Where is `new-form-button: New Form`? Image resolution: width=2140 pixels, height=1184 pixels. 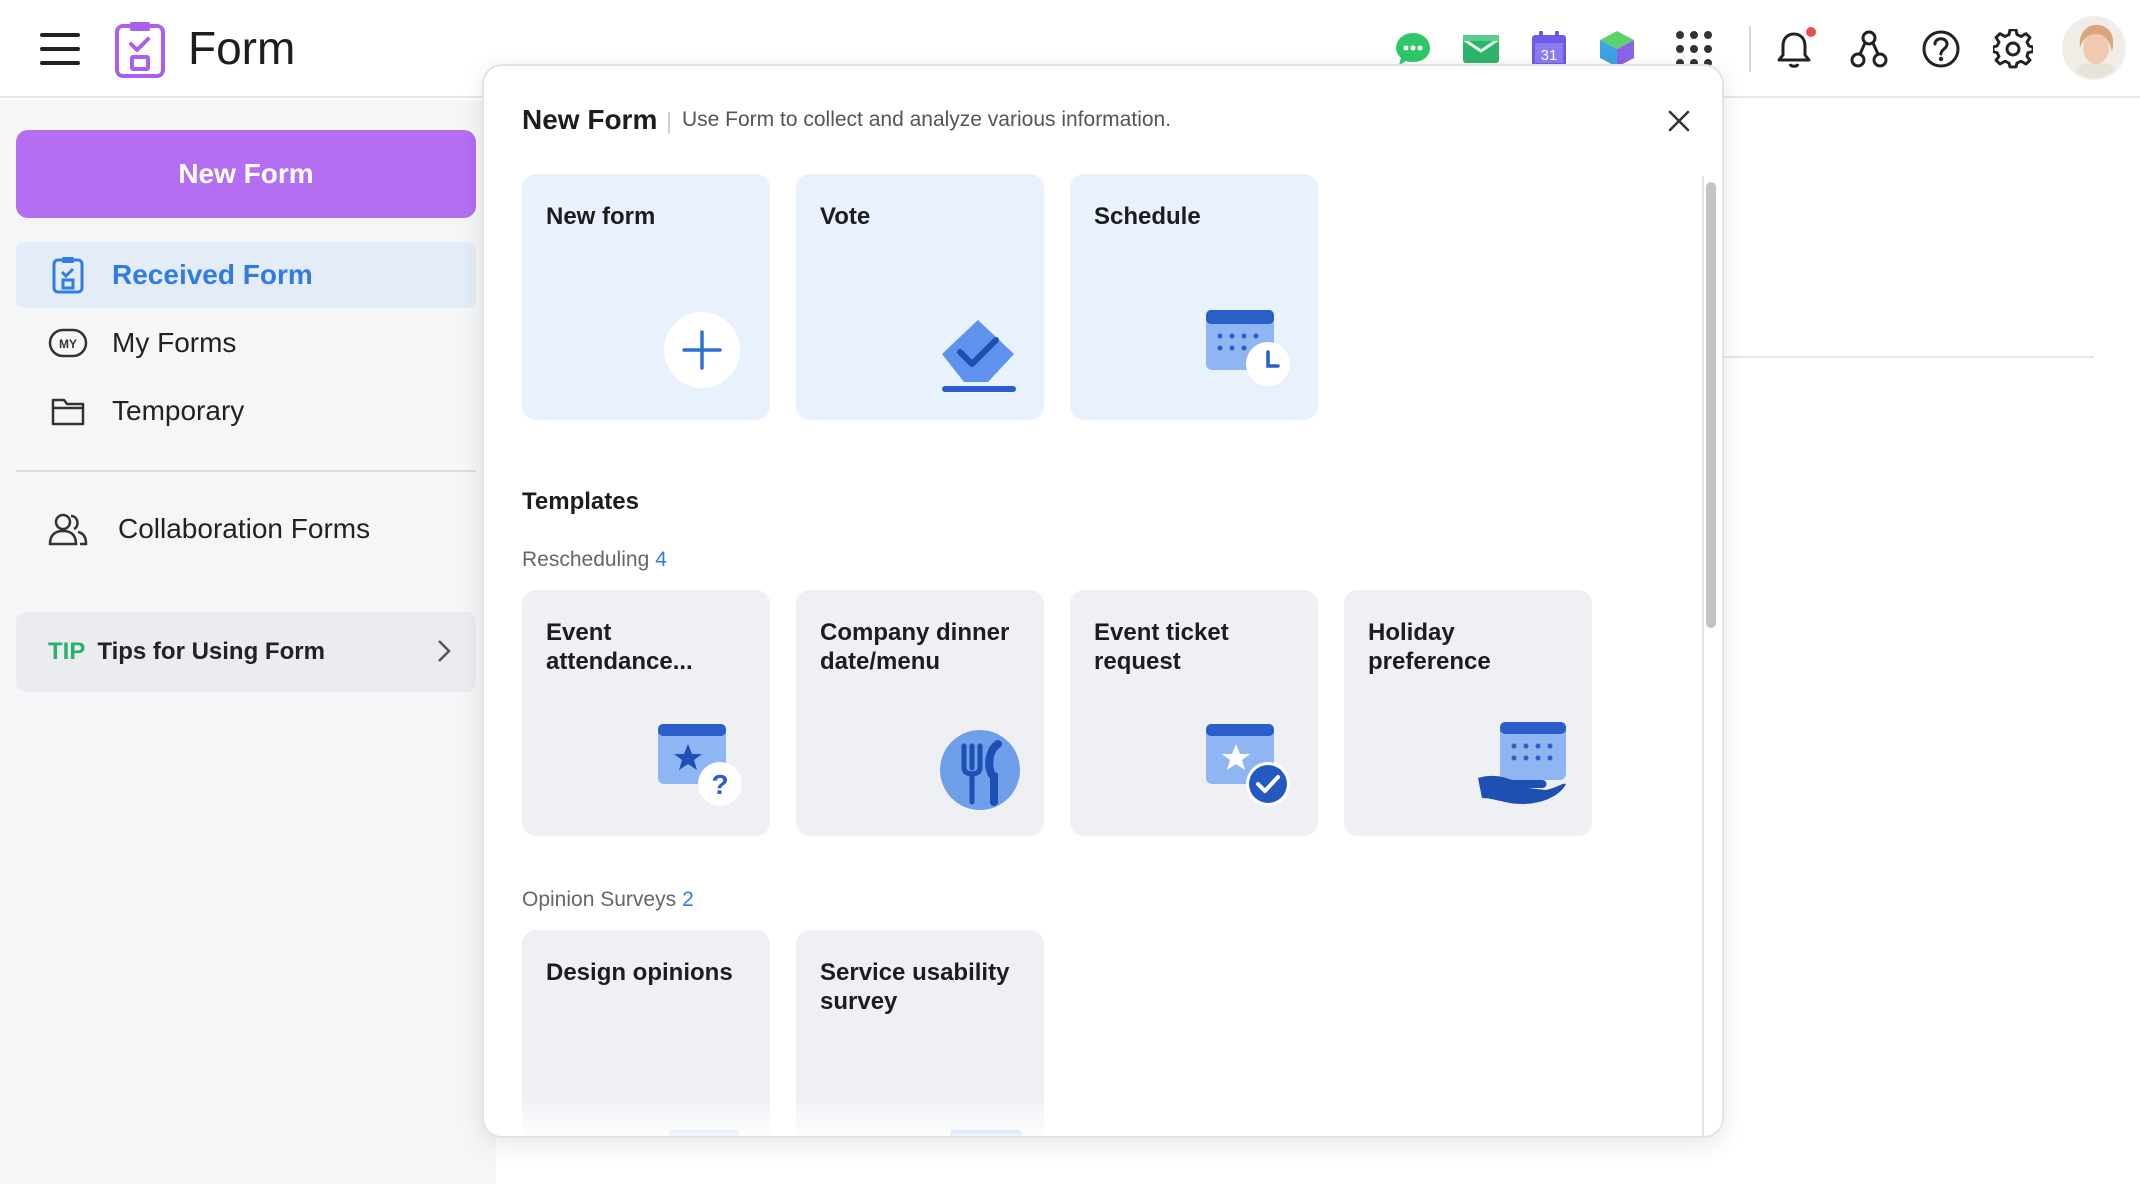 new-form-button: New Form is located at coordinates (246, 174).